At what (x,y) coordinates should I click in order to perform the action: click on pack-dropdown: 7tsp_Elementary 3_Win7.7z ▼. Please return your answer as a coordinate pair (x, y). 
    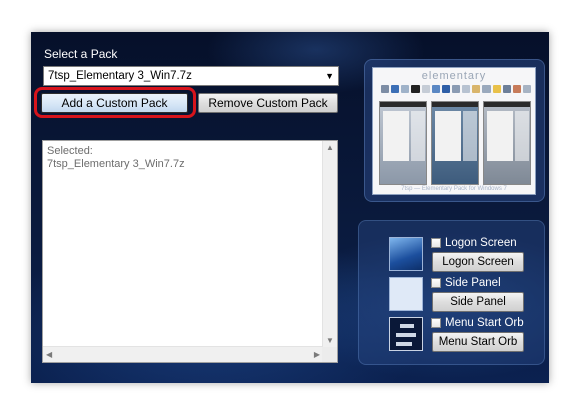
    Looking at the image, I should click on (191, 76).